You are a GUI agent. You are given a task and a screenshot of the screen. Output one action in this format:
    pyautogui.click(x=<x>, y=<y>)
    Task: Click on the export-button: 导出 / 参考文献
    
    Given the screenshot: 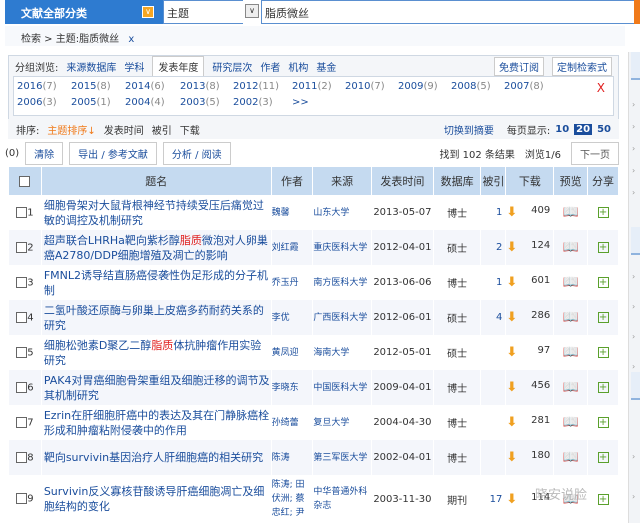 What is the action you would take?
    pyautogui.click(x=113, y=153)
    